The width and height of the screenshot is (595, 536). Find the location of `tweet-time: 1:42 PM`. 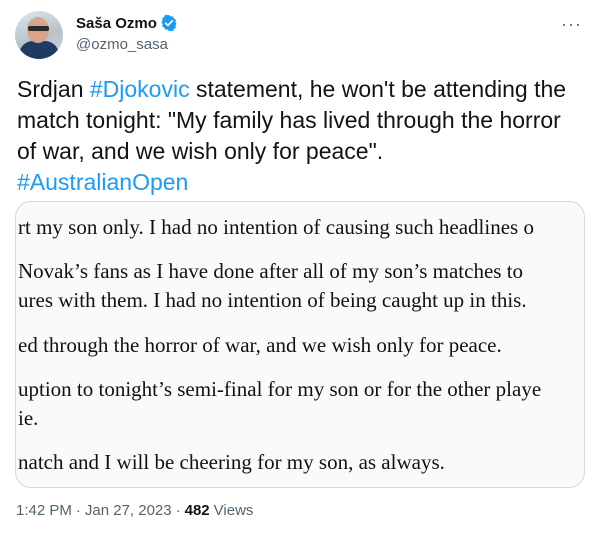

tweet-time: 1:42 PM is located at coordinates (44, 510).